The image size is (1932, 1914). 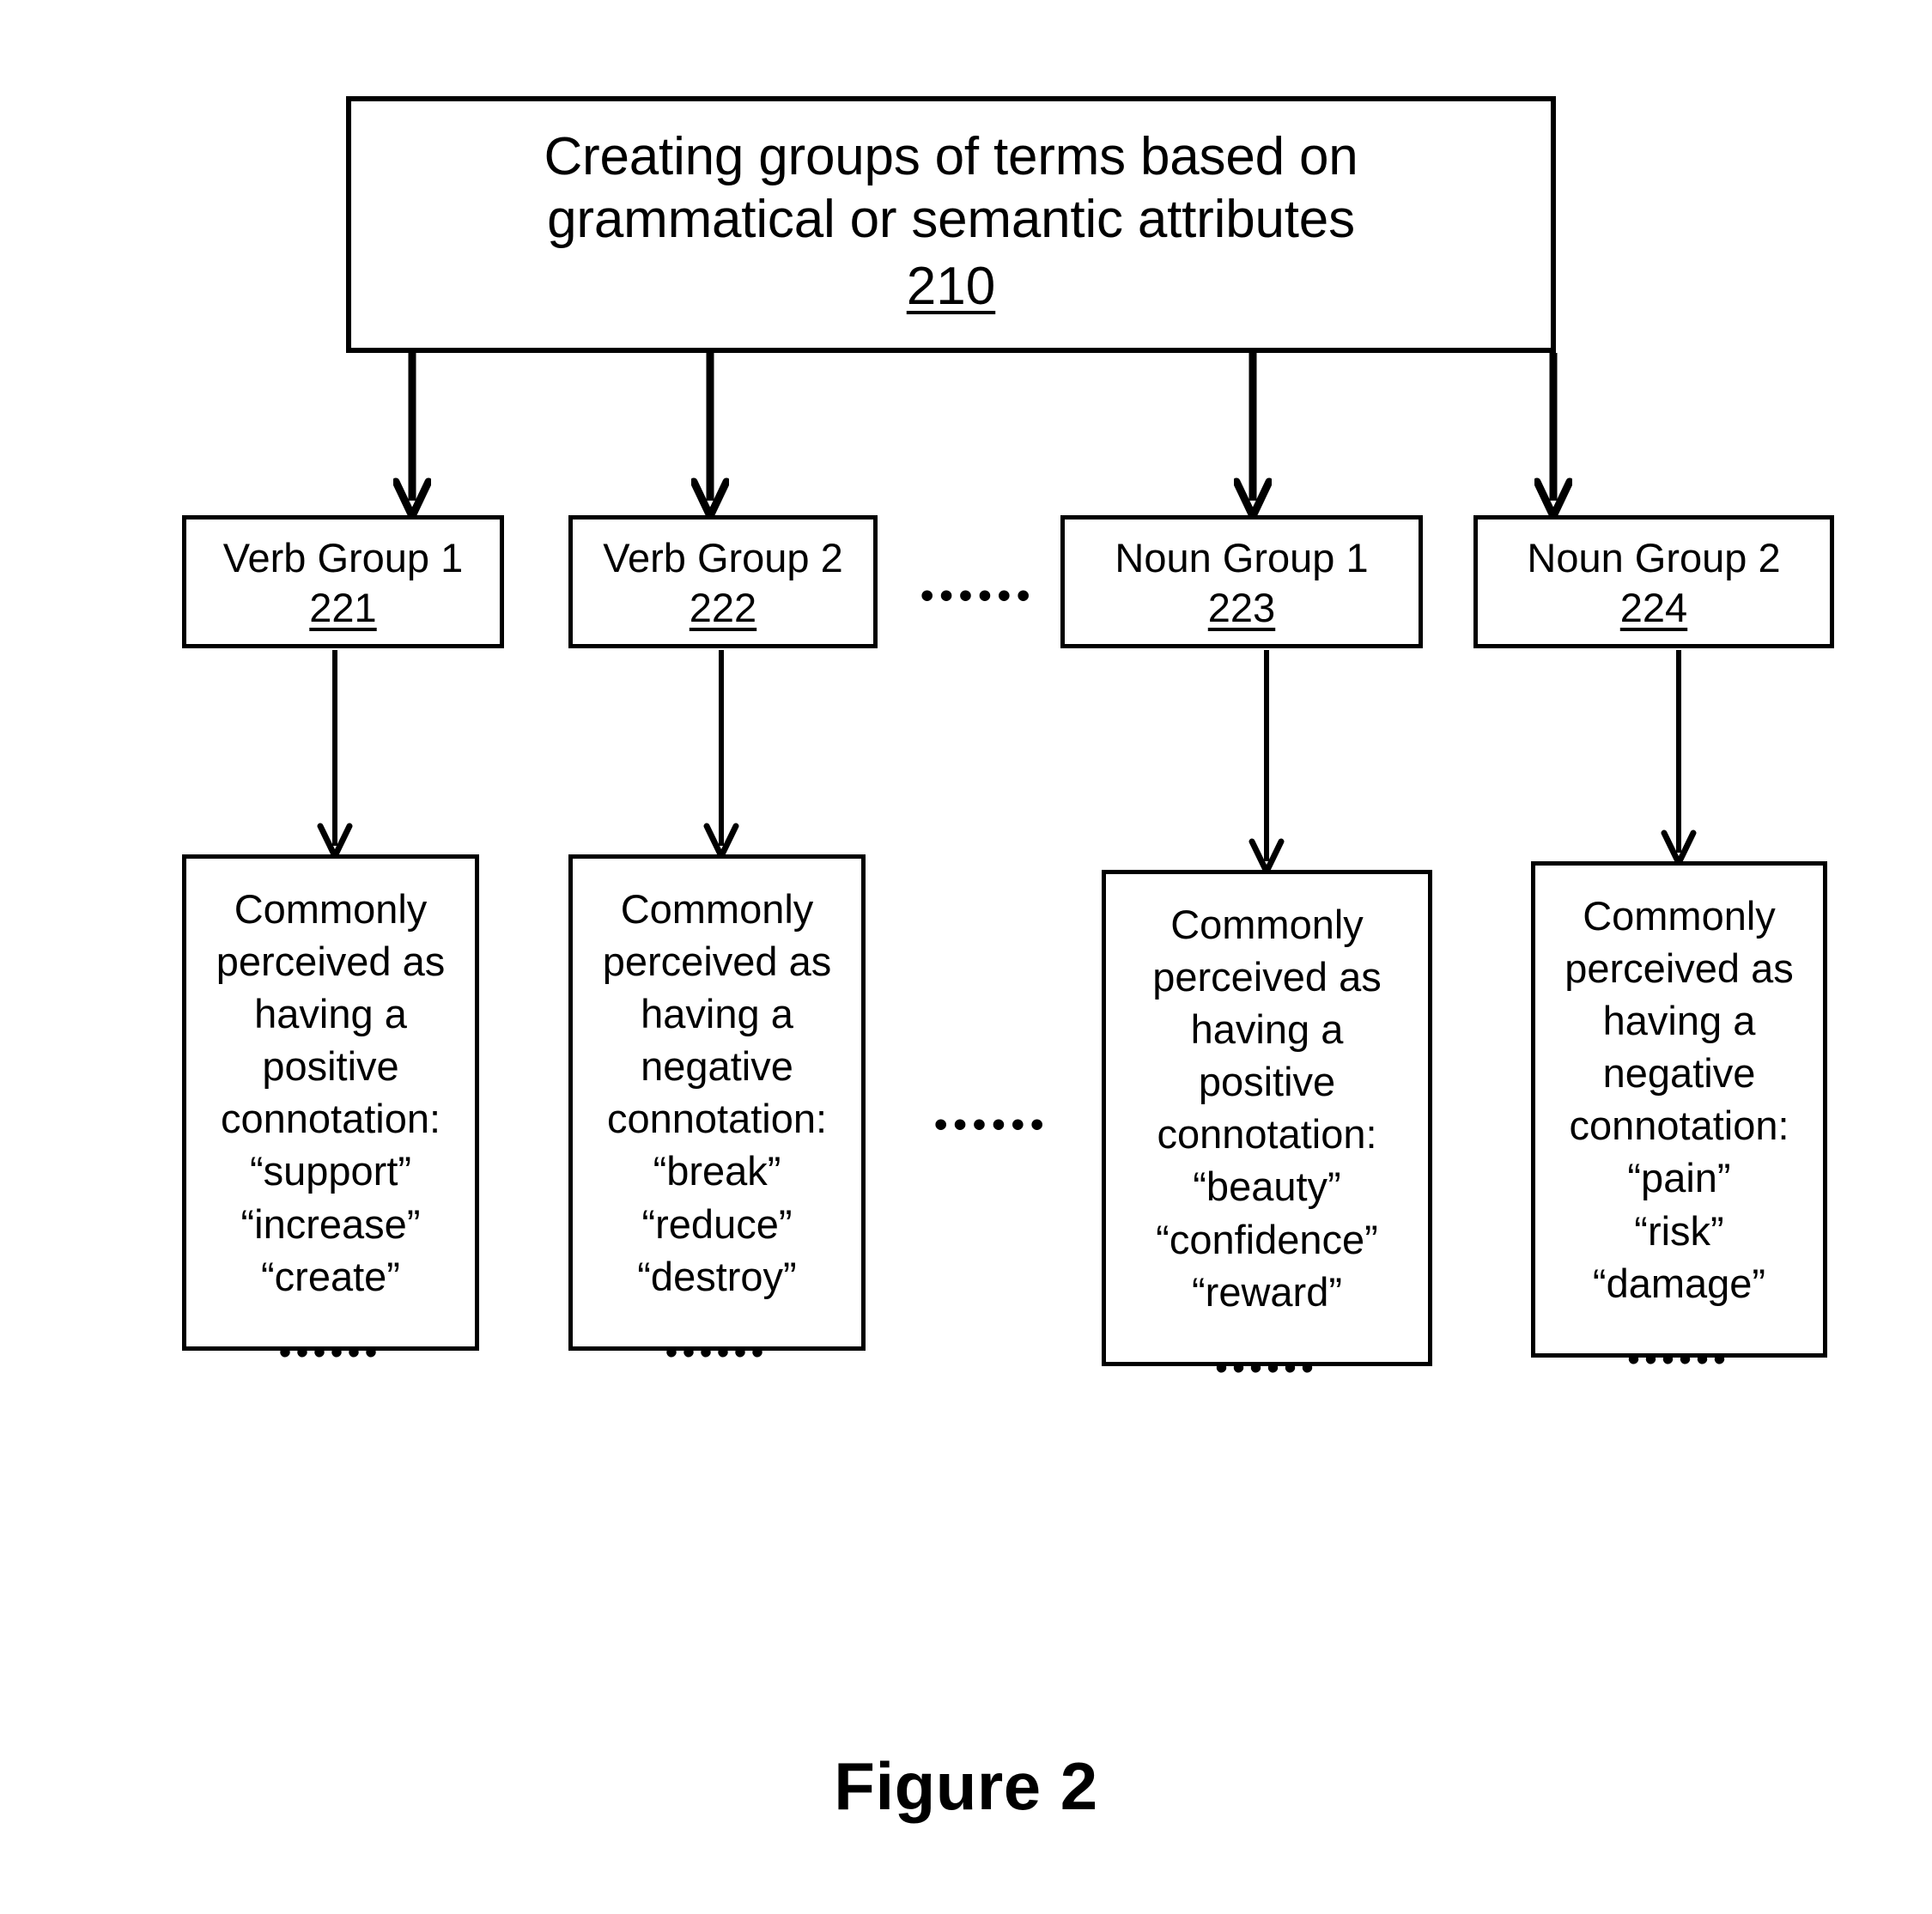 I want to click on detail-term: “increase”, so click(x=330, y=1223).